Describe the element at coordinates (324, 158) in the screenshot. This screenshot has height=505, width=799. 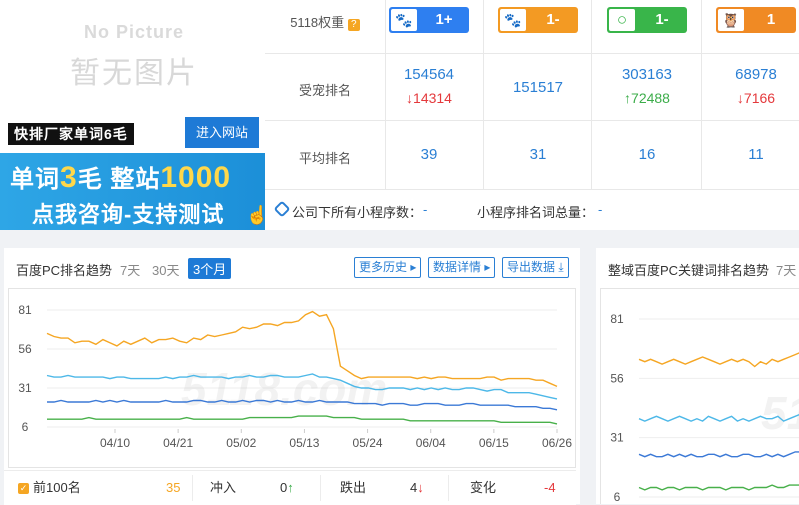
I see `avg-row-label: 平均排名` at that location.